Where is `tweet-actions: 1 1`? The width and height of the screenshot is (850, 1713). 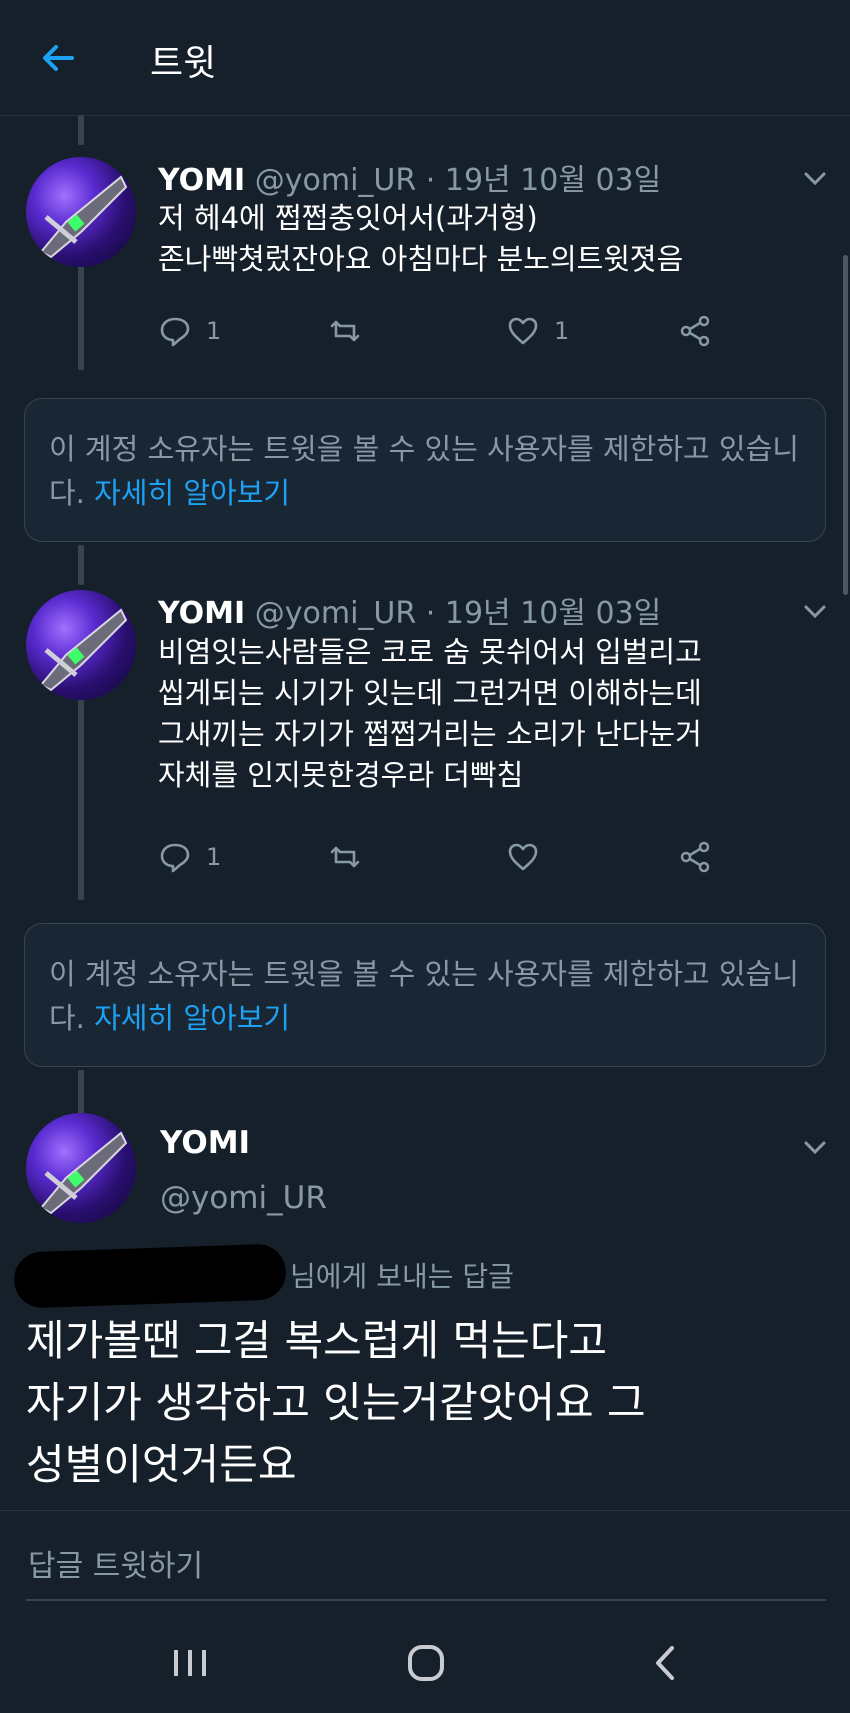 tweet-actions: 1 1 is located at coordinates (448, 331).